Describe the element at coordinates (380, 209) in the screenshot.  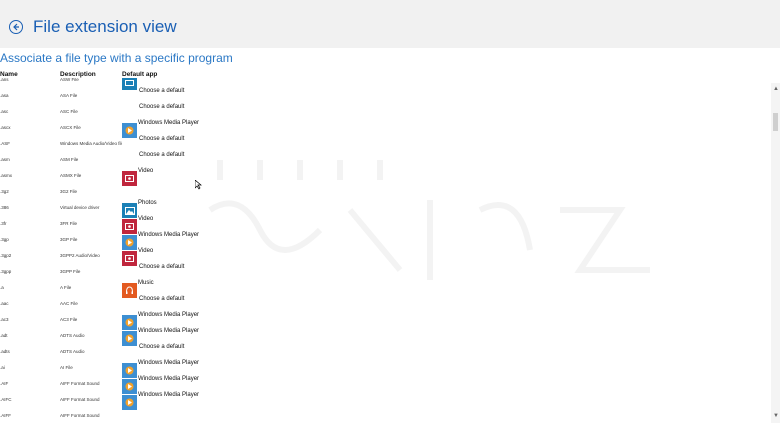
I see `table-row: .386 Virtual device driver Photos` at that location.